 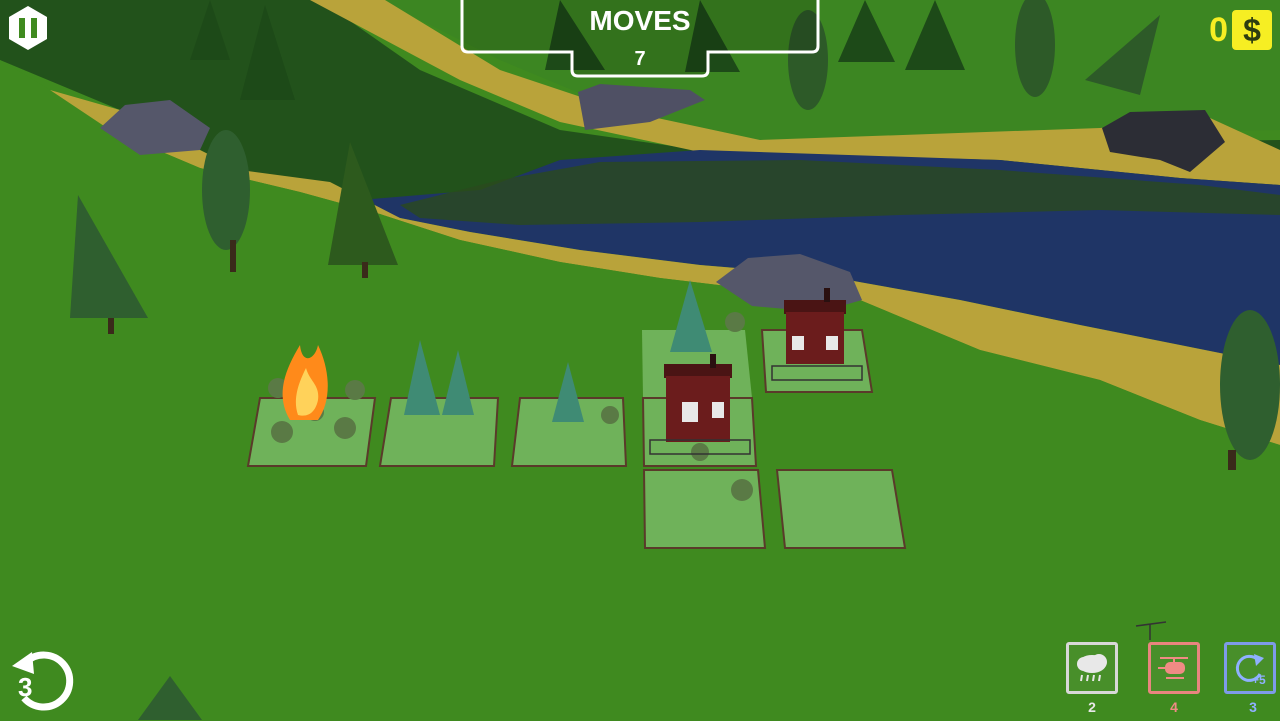 I want to click on rotate-plus5-icon: +5, so click(x=1250, y=670).